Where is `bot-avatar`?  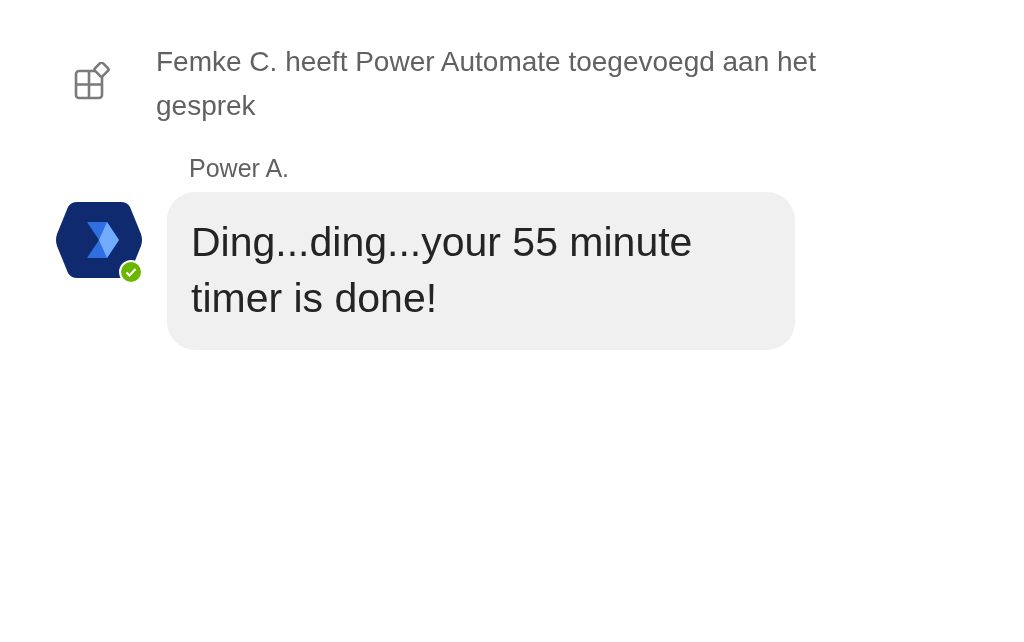 bot-avatar is located at coordinates (99, 240).